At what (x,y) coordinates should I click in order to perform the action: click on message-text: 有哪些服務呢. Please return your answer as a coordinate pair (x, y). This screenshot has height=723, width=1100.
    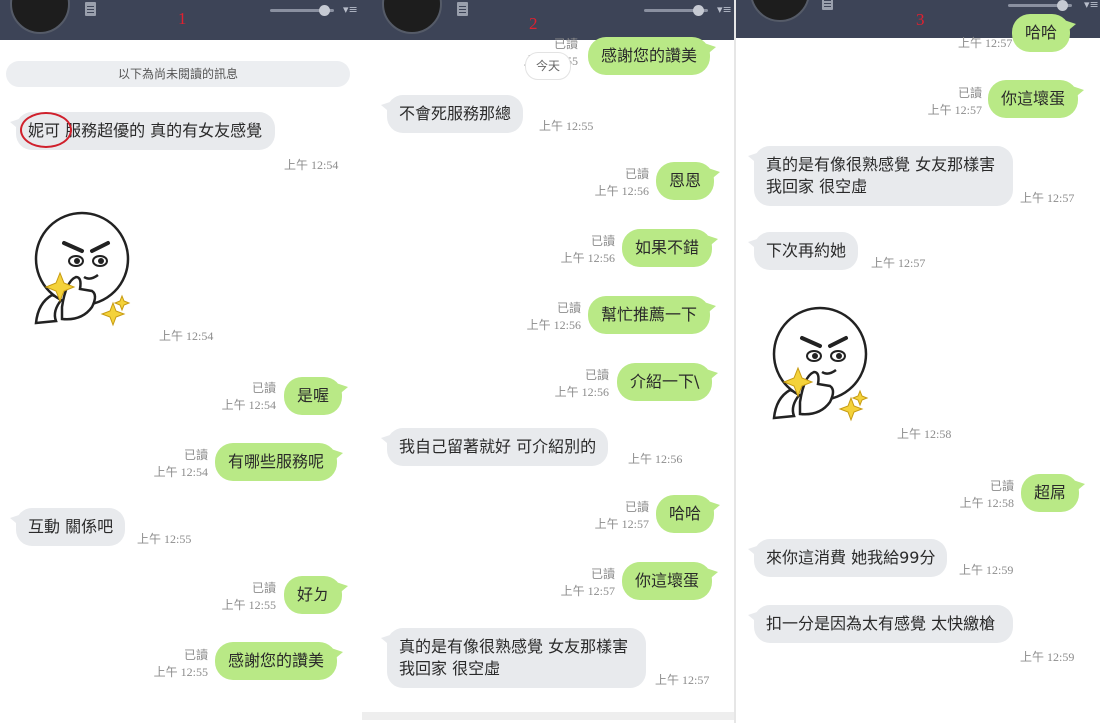
    Looking at the image, I should click on (276, 461).